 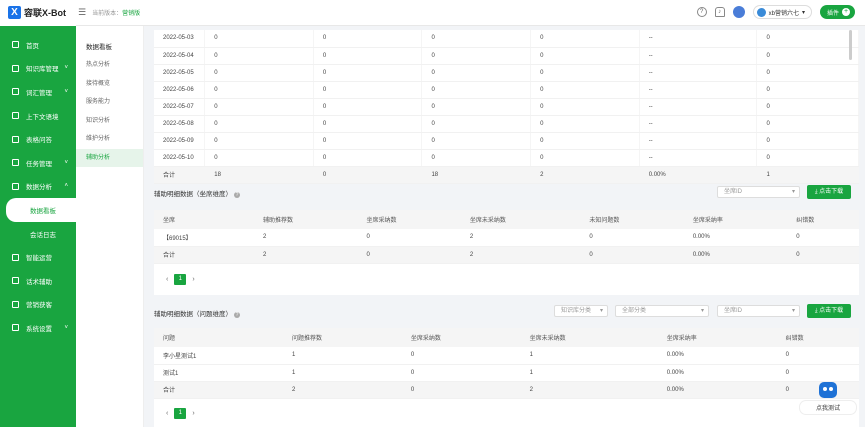 I want to click on sidebar-item: 知识库管理 ˅, so click(x=38, y=69).